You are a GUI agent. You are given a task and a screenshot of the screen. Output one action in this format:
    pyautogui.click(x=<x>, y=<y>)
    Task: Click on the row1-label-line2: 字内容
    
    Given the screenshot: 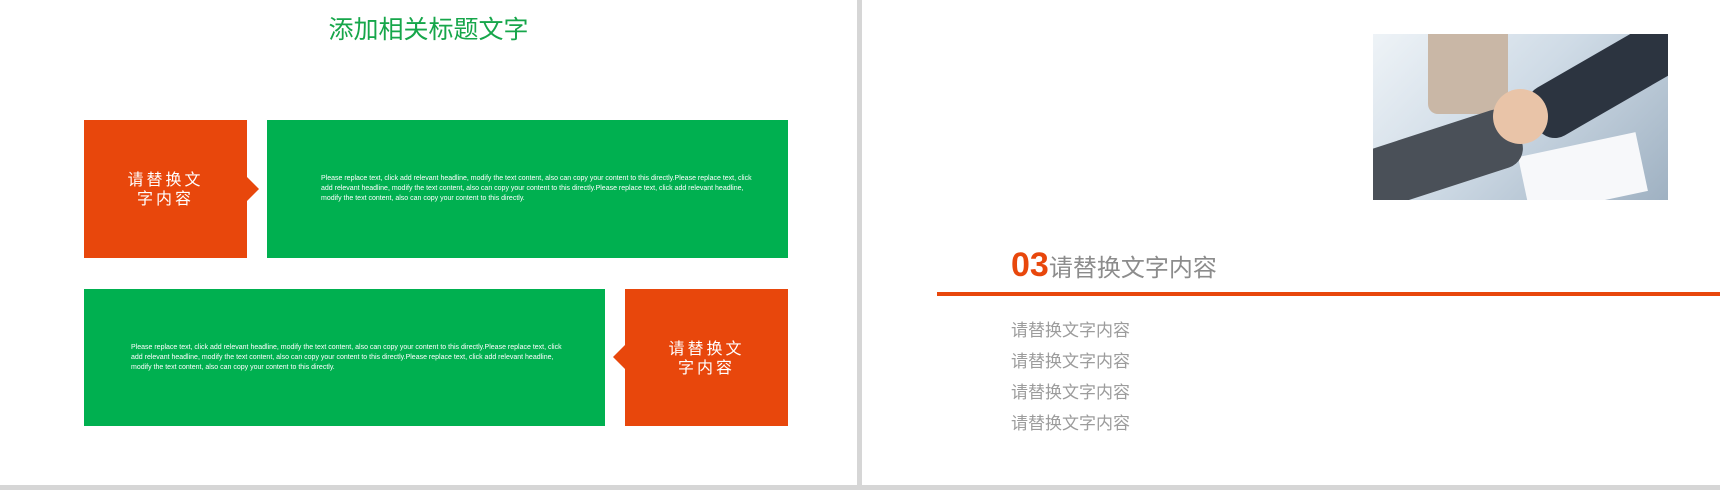 What is the action you would take?
    pyautogui.click(x=165, y=198)
    